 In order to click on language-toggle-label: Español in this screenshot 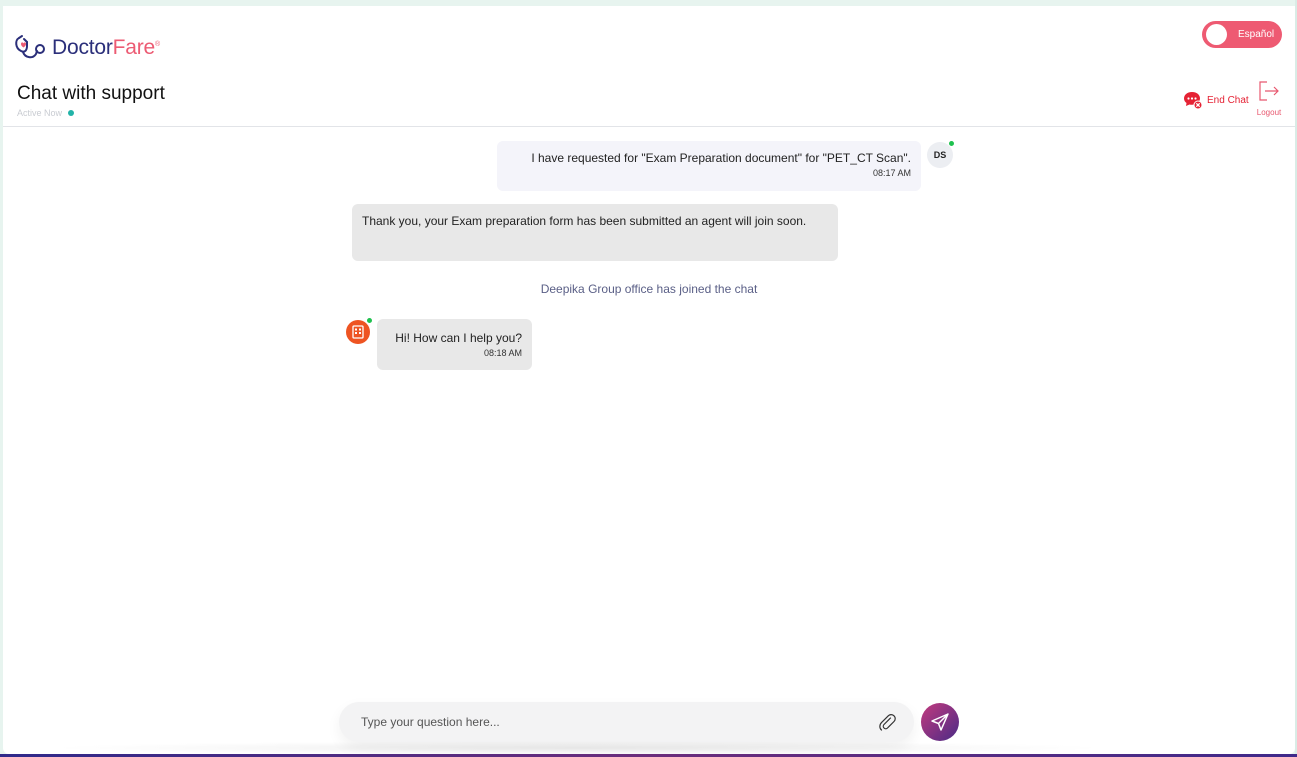, I will do `click(1256, 34)`.